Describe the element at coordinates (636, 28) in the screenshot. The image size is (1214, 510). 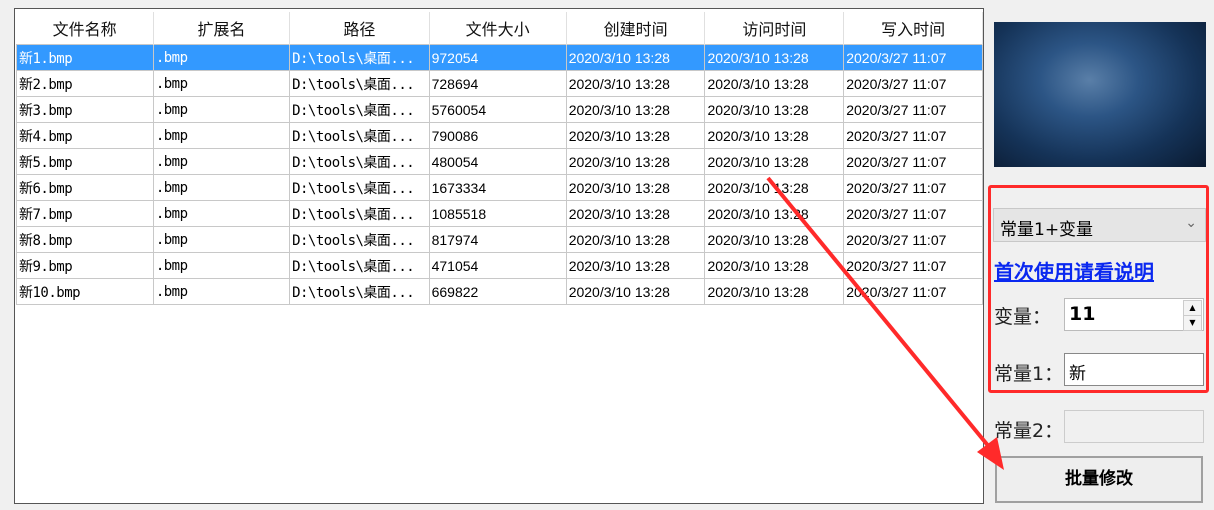
I see `column-header: 创建时间` at that location.